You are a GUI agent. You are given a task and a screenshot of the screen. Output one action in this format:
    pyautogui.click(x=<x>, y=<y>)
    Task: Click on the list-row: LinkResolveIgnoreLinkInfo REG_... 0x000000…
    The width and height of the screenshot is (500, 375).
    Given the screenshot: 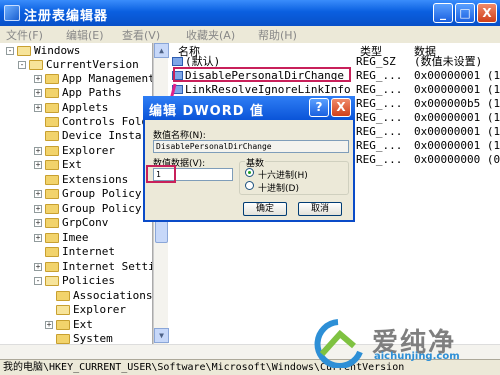 What is the action you would take?
    pyautogui.click(x=335, y=89)
    